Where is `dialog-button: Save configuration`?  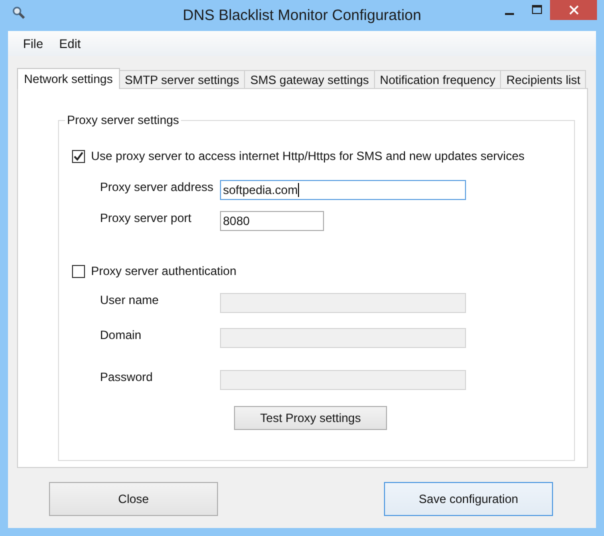
dialog-button: Save configuration is located at coordinates (468, 499).